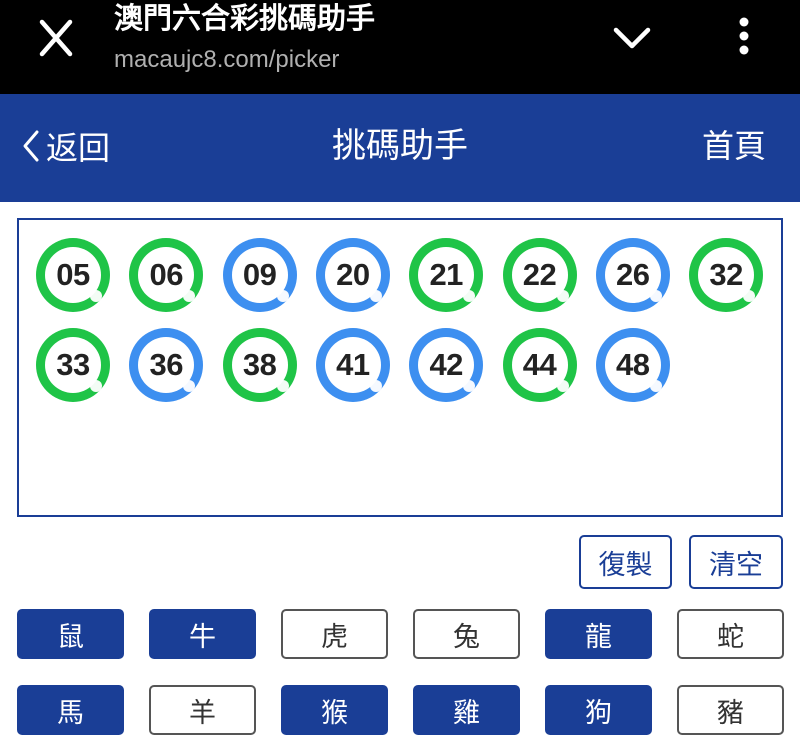 The image size is (800, 738). What do you see at coordinates (539, 365) in the screenshot?
I see `number-ball: 44` at bounding box center [539, 365].